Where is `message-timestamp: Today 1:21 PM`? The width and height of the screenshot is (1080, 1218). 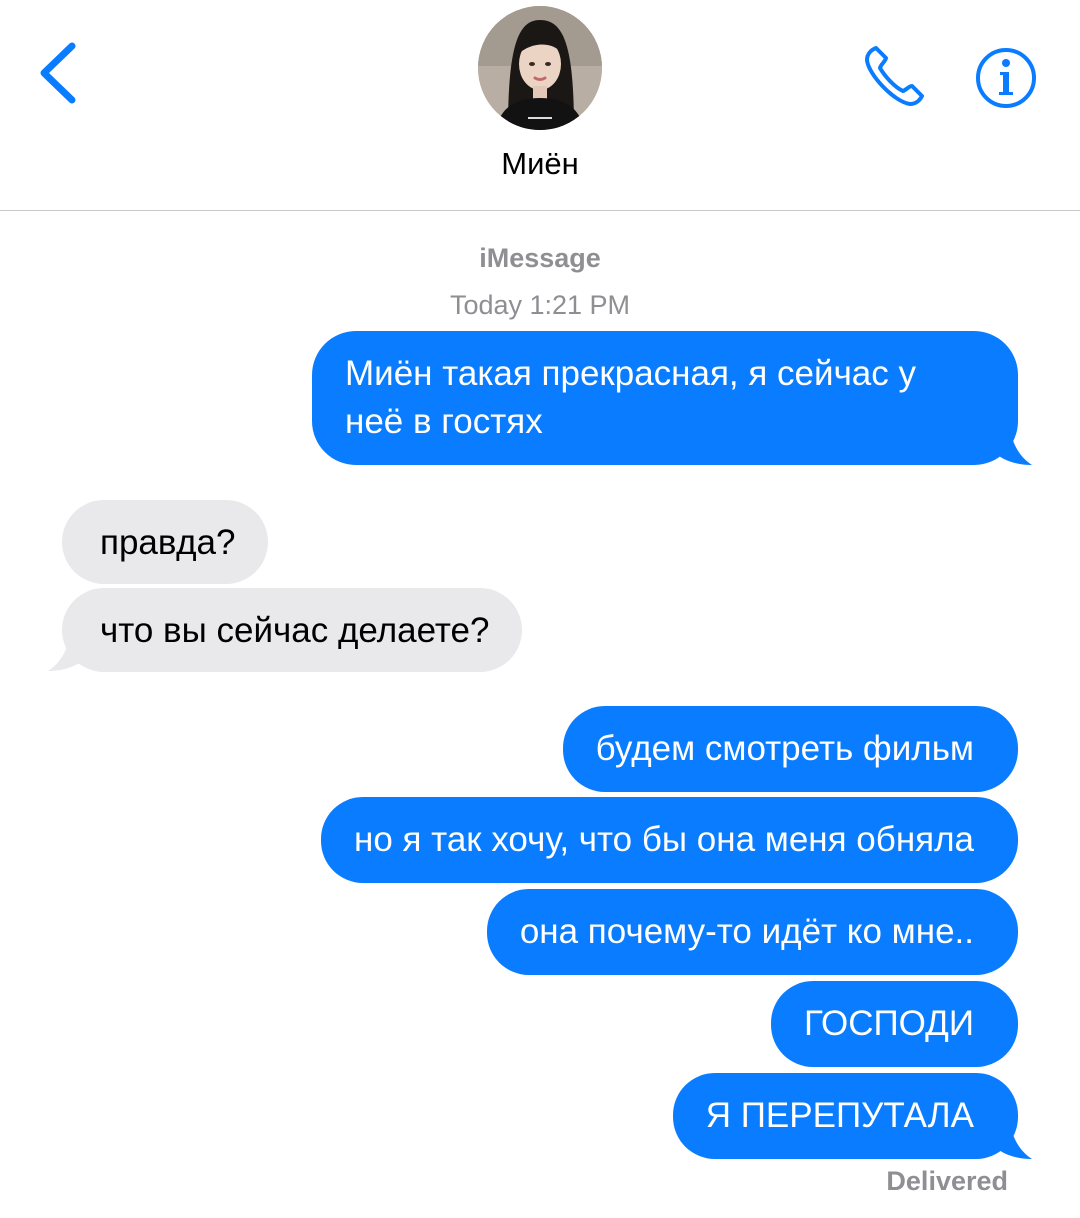 message-timestamp: Today 1:21 PM is located at coordinates (540, 305).